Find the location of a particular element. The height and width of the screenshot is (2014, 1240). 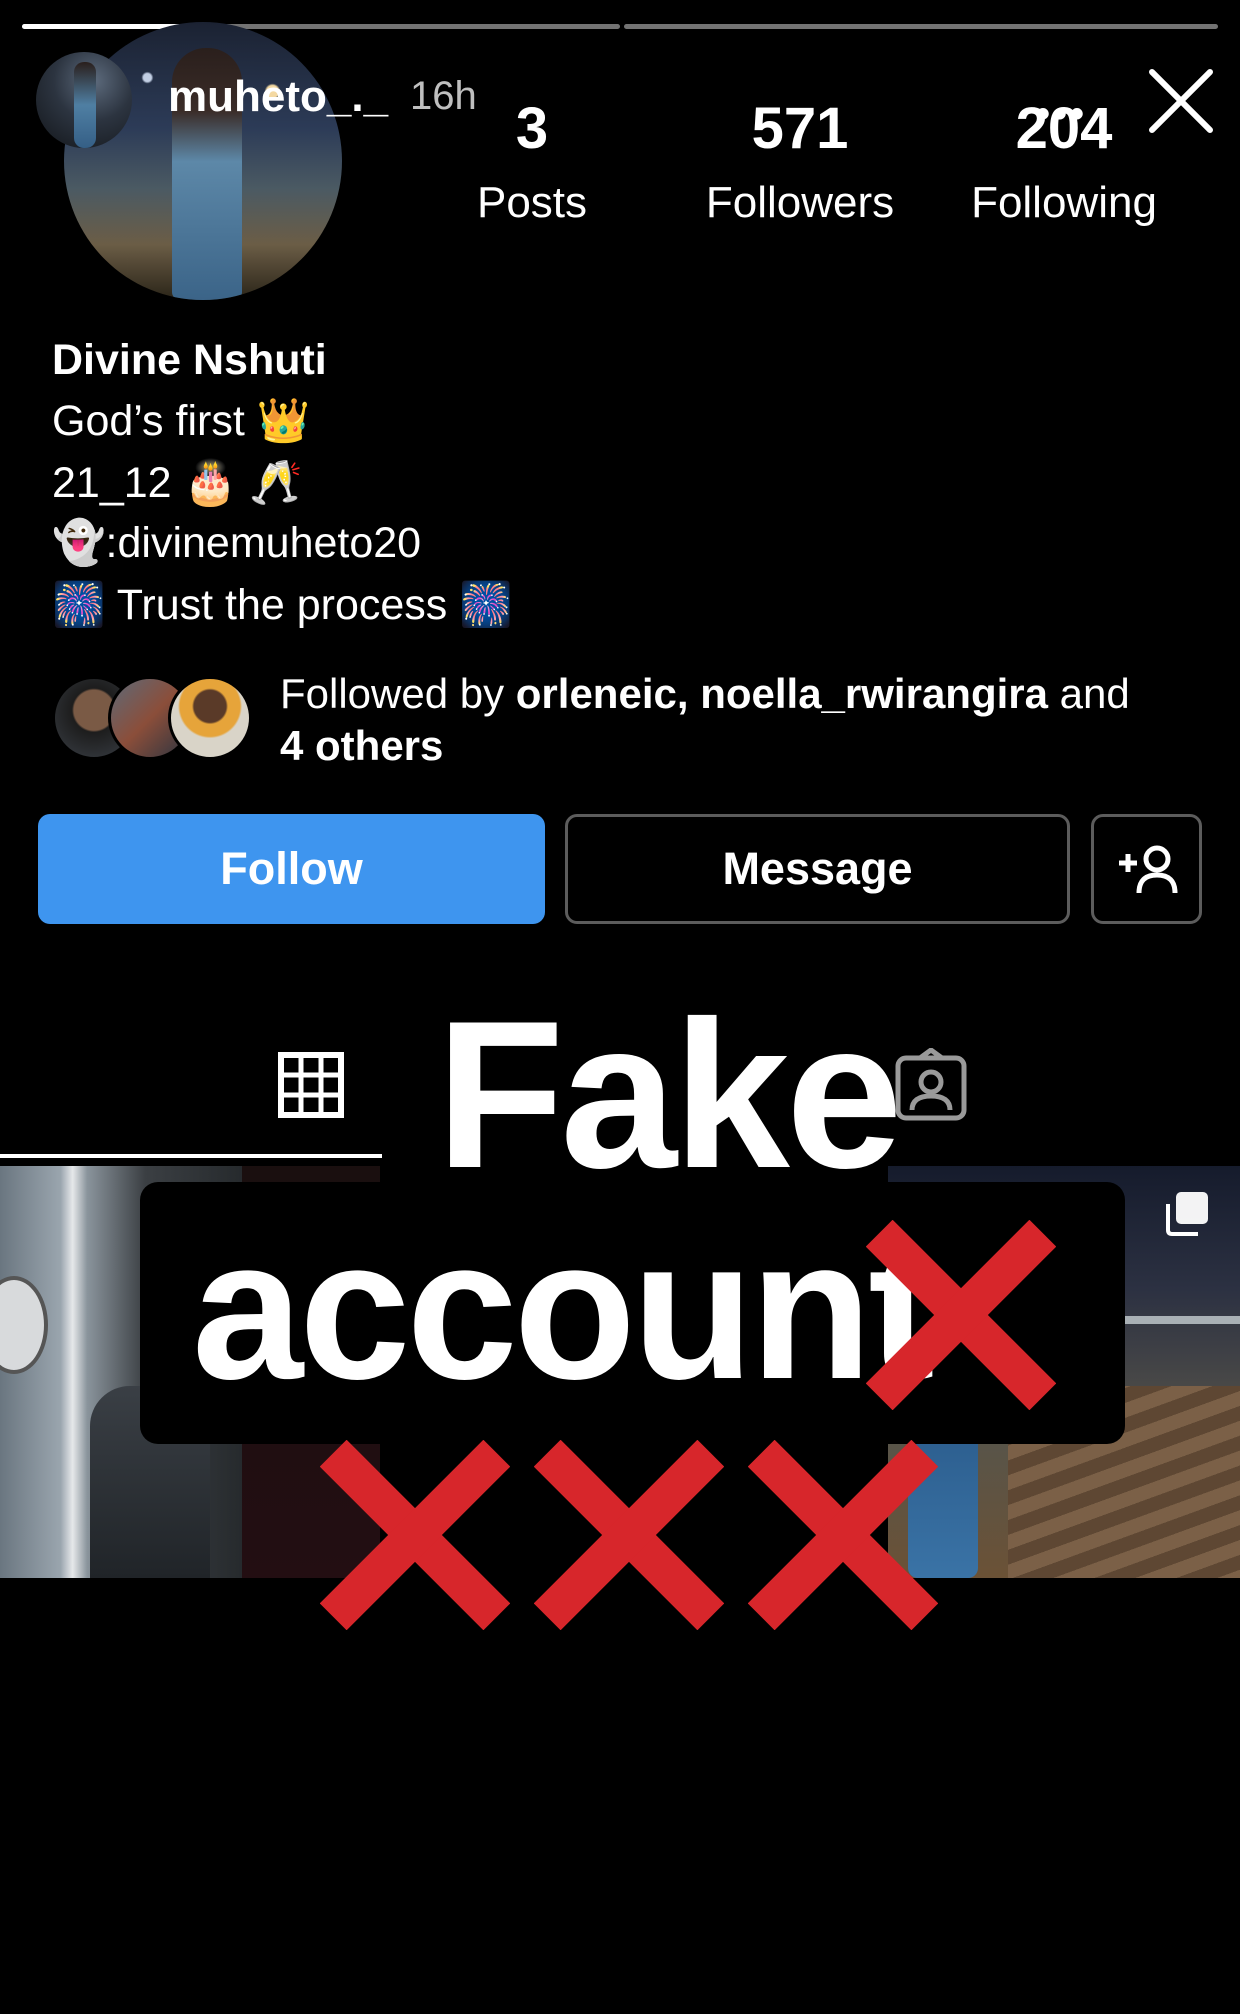

story-user-avatar is located at coordinates (84, 100).